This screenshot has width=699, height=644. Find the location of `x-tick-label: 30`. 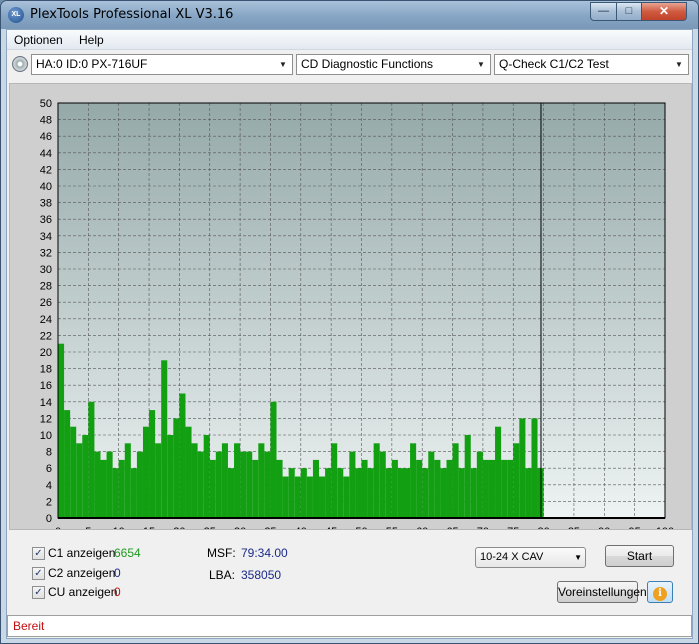

x-tick-label: 30 is located at coordinates (240, 527).